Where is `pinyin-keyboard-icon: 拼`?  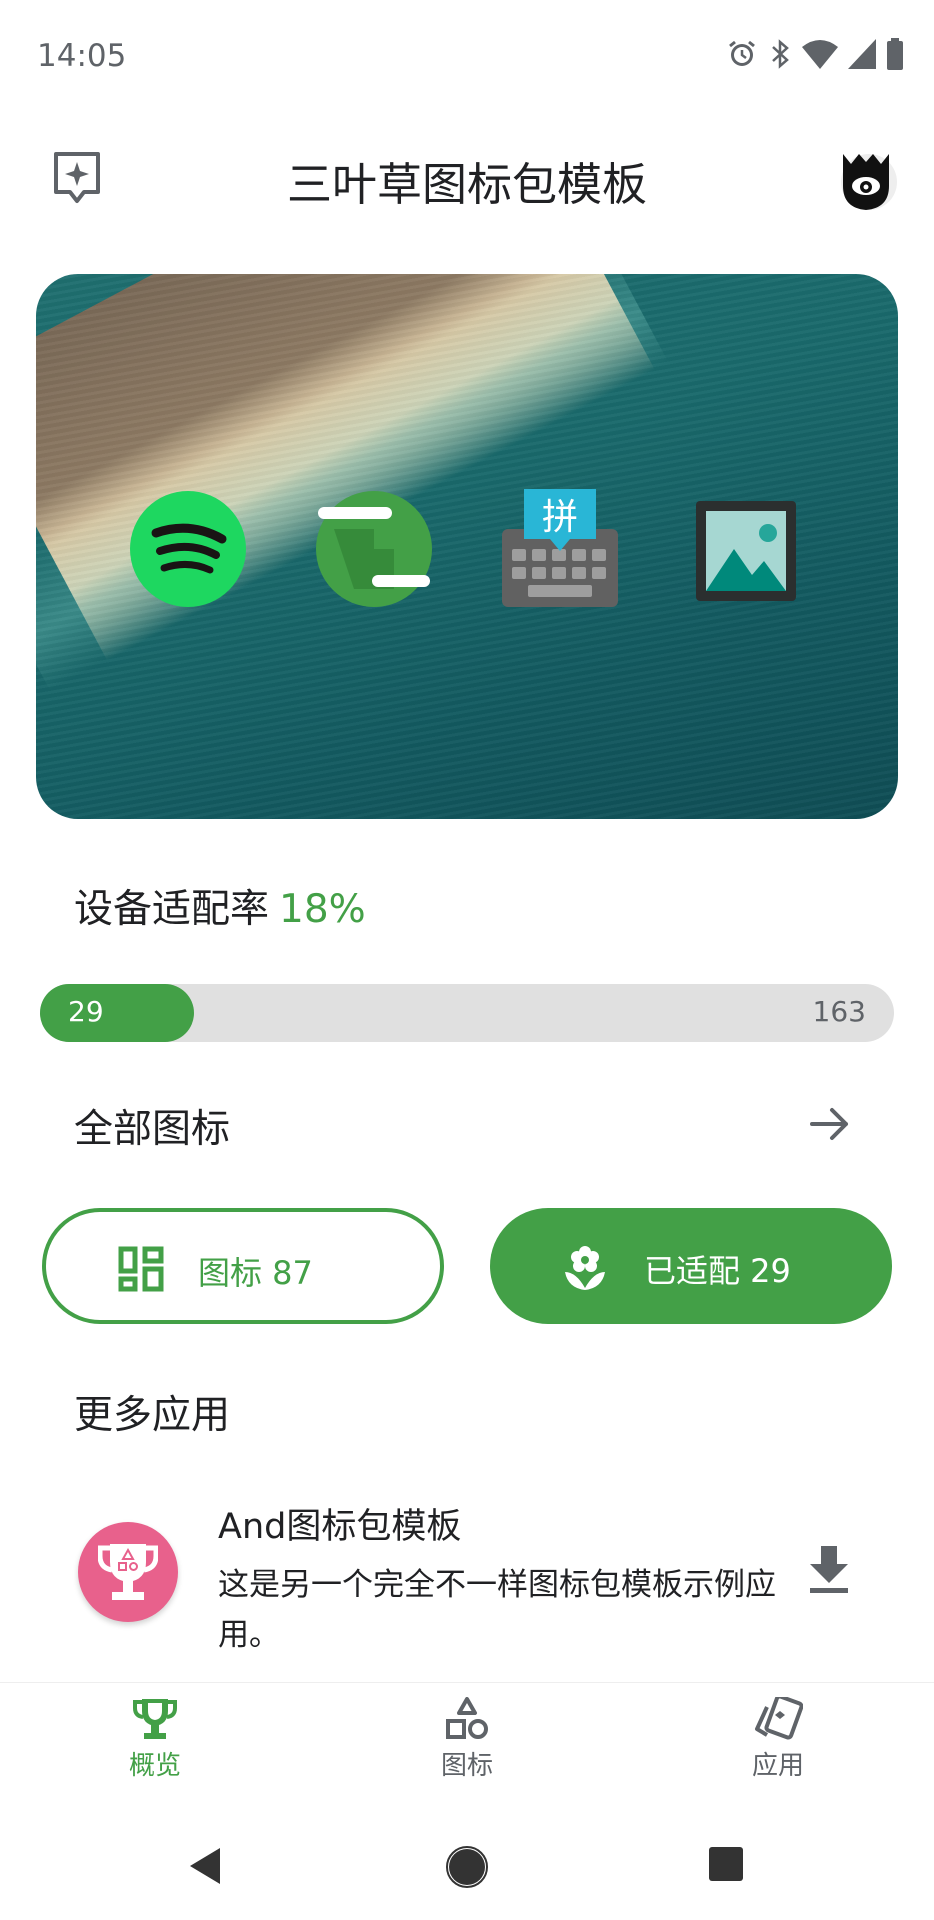 pinyin-keyboard-icon: 拼 is located at coordinates (560, 549).